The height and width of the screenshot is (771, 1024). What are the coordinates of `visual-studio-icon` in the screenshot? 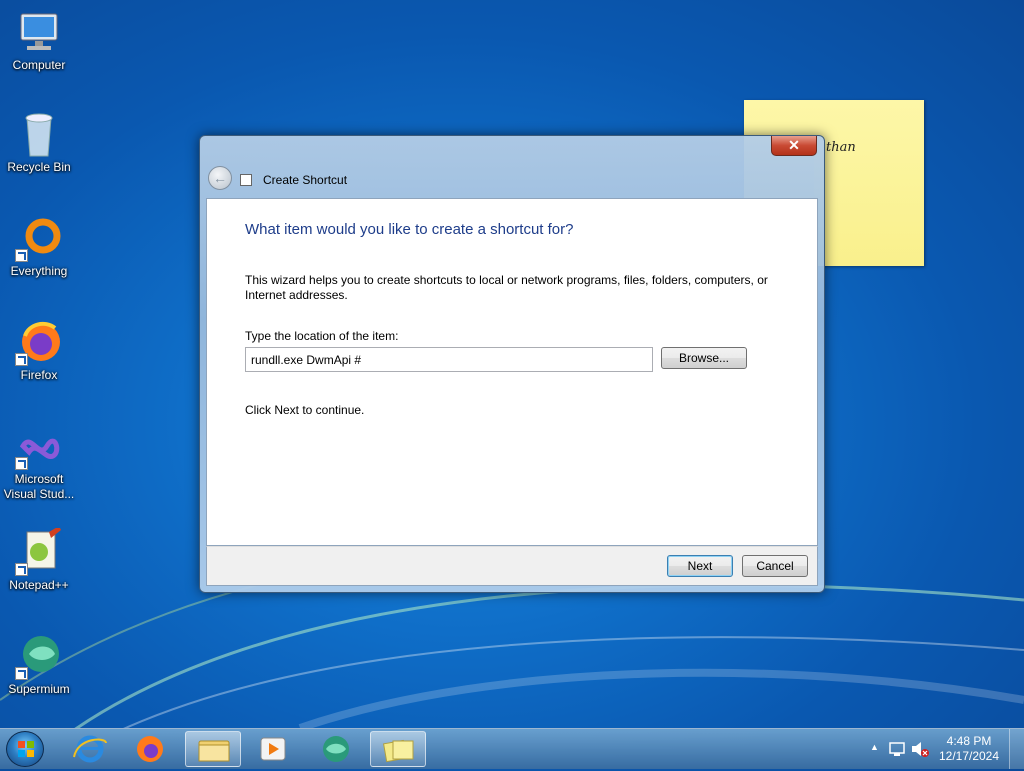 It's located at (39, 446).